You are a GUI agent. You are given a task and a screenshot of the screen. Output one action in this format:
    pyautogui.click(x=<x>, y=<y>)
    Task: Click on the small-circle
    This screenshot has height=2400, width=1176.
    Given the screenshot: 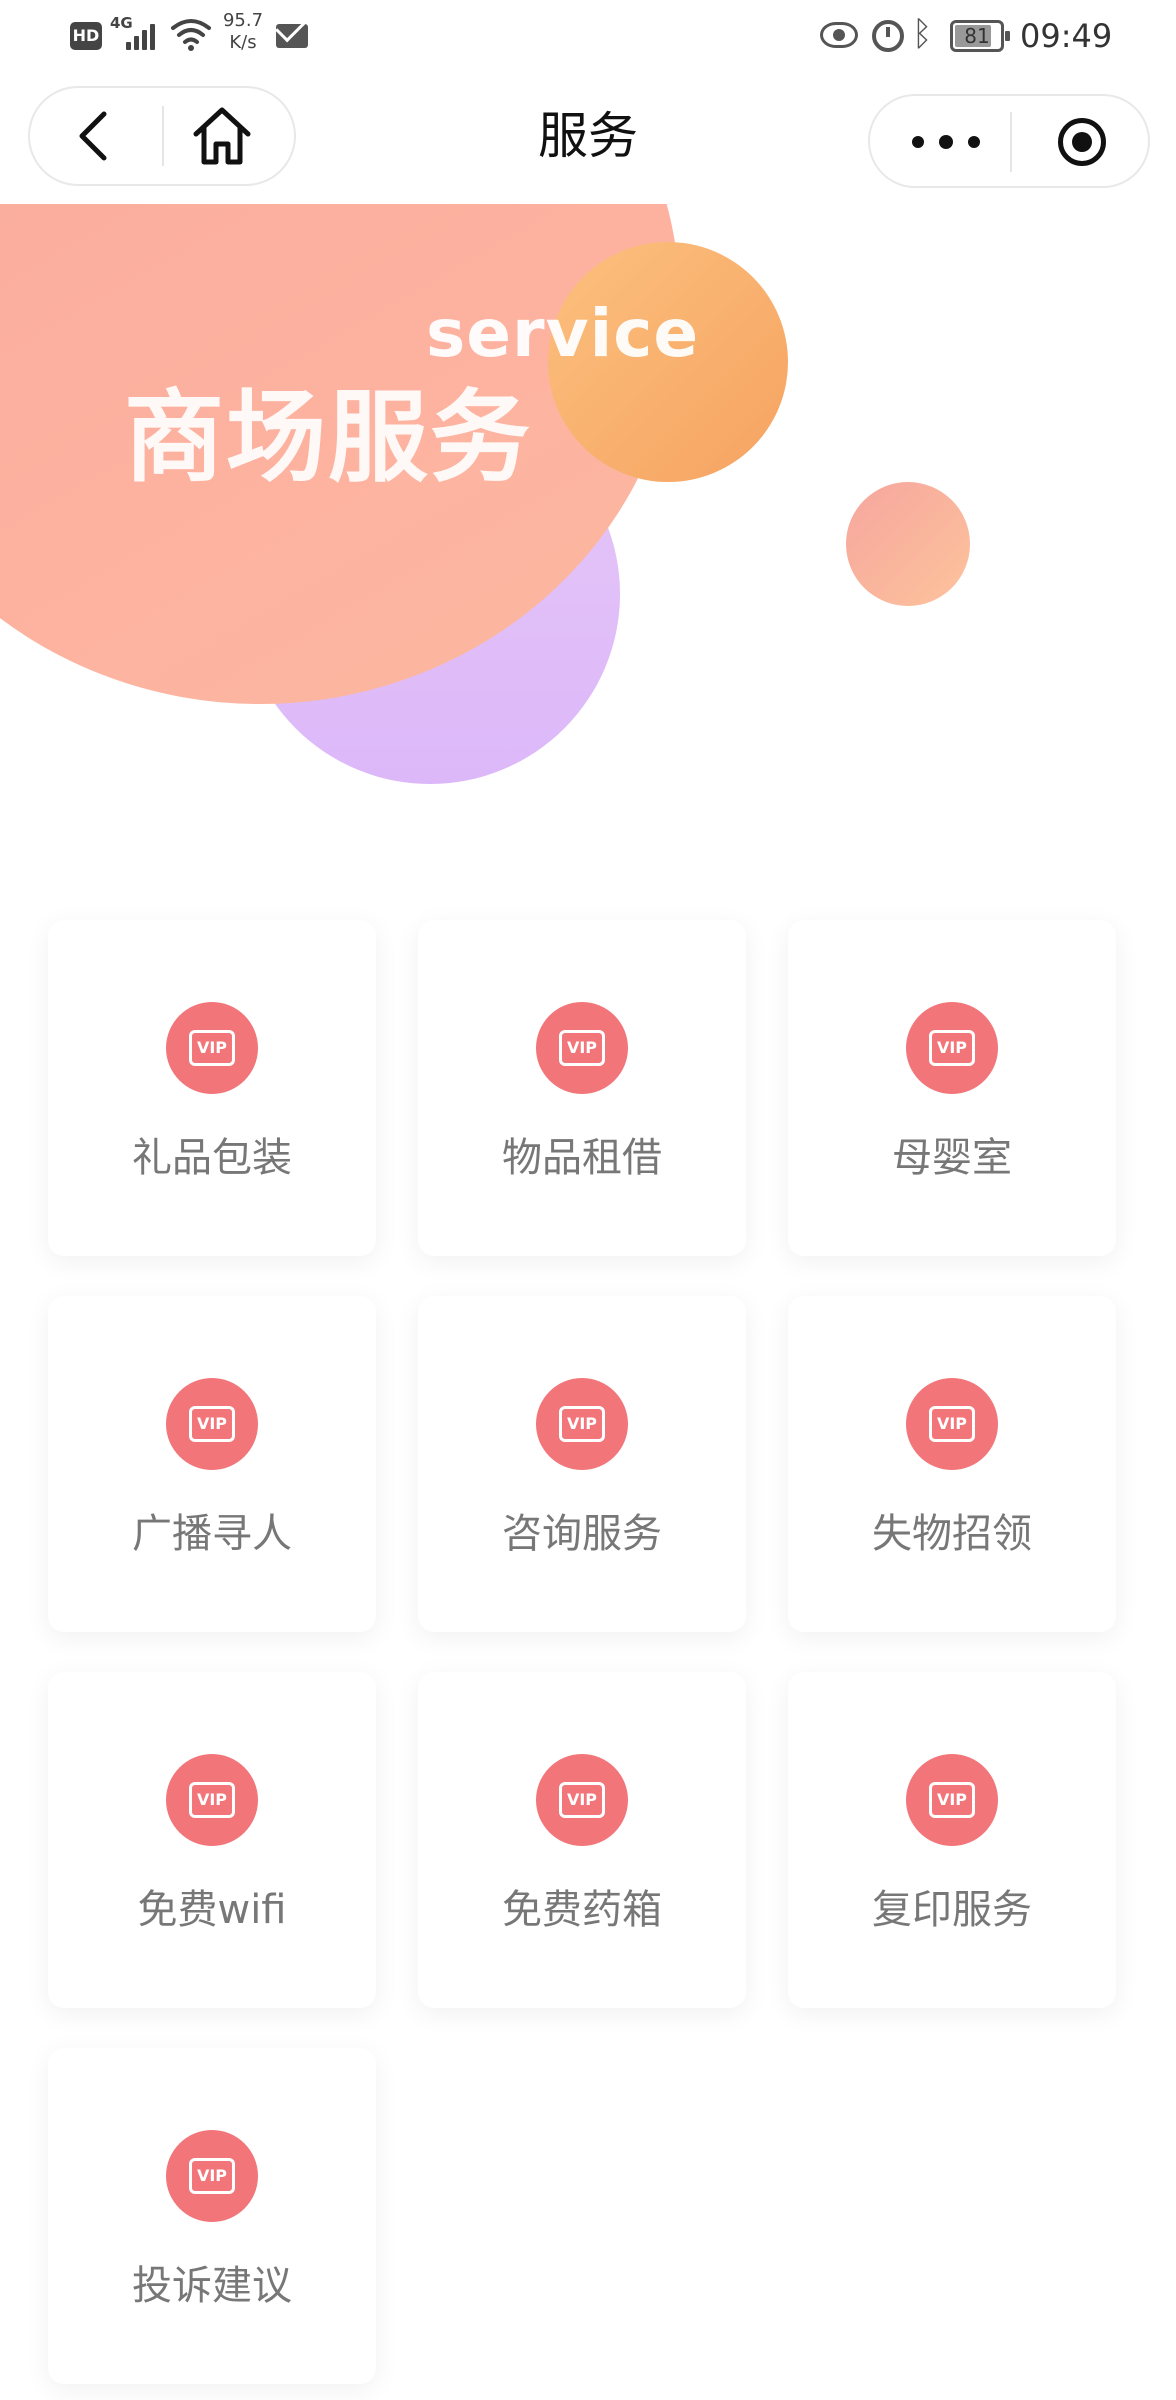 What is the action you would take?
    pyautogui.click(x=908, y=544)
    